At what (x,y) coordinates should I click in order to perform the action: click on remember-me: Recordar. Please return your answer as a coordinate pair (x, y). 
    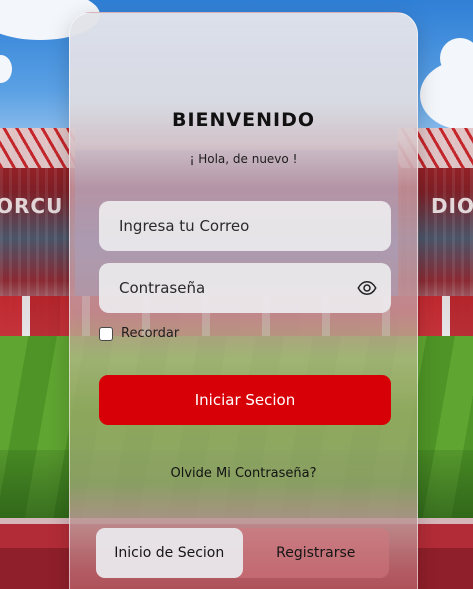
    Looking at the image, I should click on (139, 333).